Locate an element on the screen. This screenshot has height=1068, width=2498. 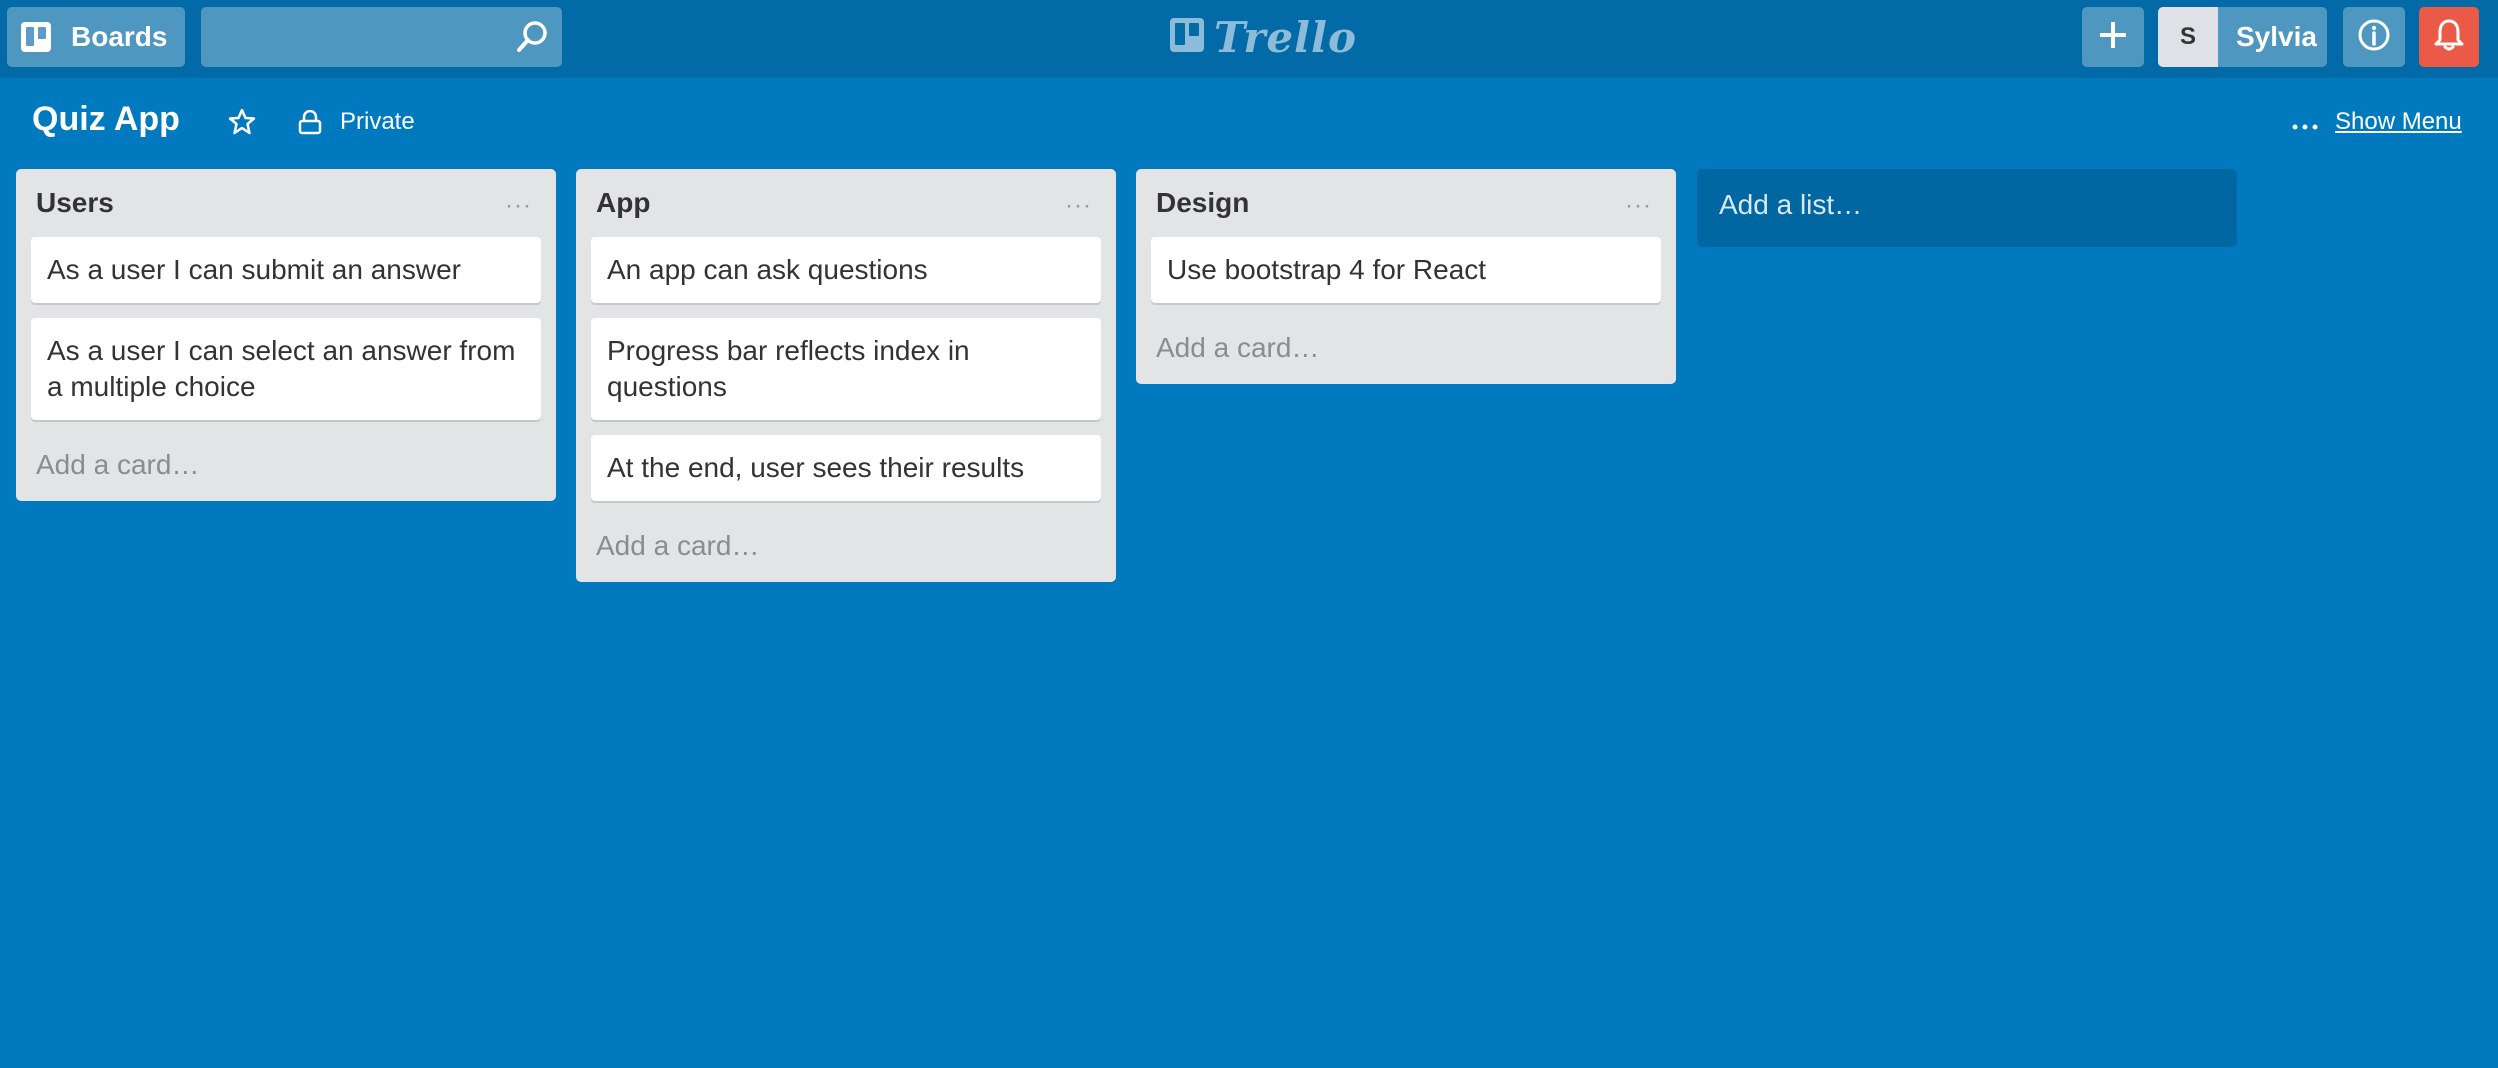
top-header: Boards Trello S Sylvia is located at coordinates (1249, 39).